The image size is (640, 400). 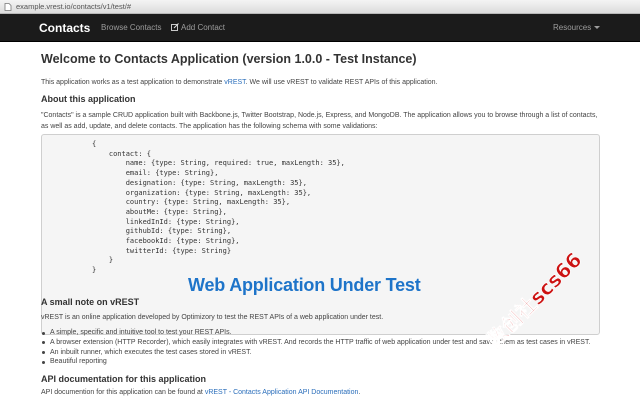 I want to click on nav-add-contact-label: Add Contact, so click(x=203, y=27).